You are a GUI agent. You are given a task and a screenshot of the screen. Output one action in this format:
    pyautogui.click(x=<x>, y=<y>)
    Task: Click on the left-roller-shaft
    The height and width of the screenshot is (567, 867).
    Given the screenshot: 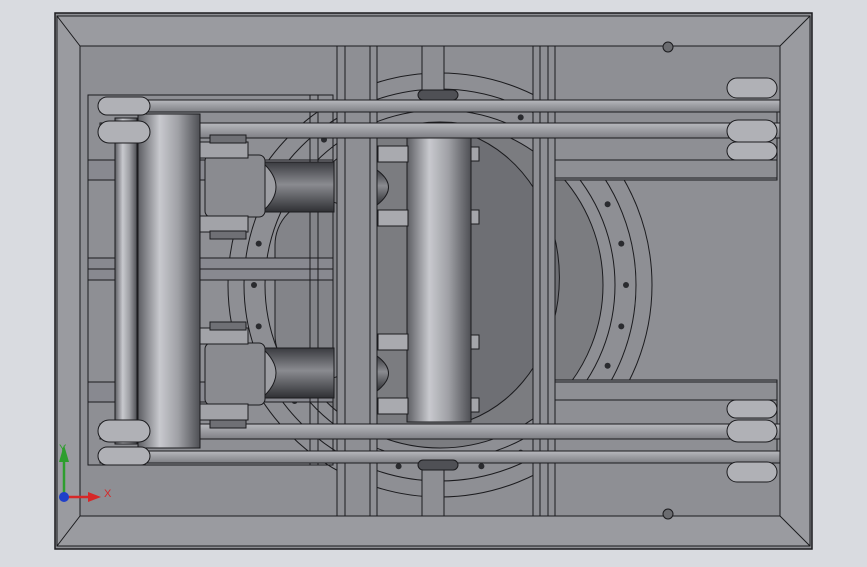 What is the action you would take?
    pyautogui.click(x=157, y=281)
    